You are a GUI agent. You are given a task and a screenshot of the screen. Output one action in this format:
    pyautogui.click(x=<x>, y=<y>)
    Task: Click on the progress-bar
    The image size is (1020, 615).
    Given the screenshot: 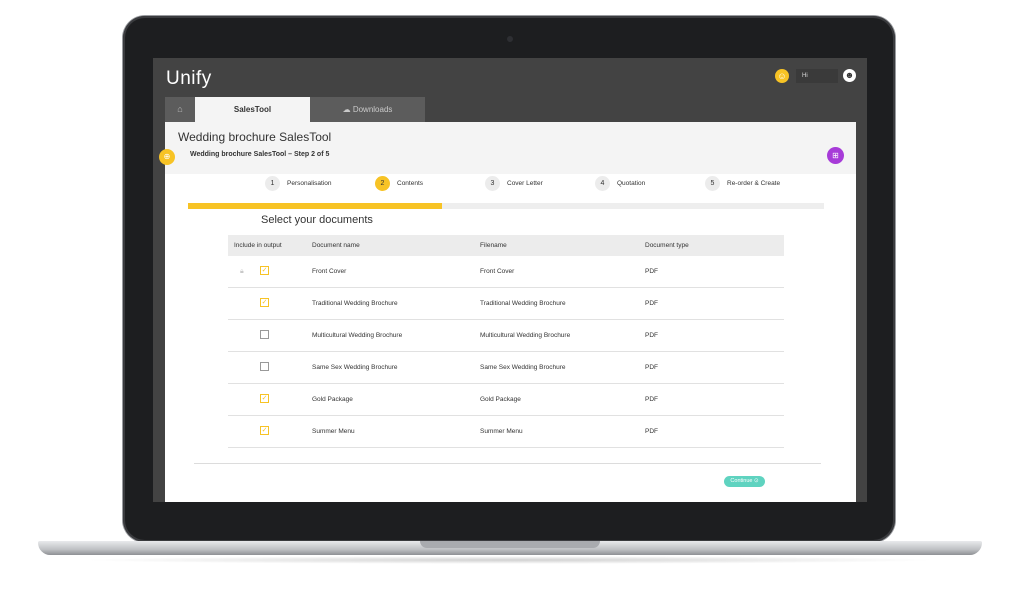 What is the action you would take?
    pyautogui.click(x=506, y=206)
    